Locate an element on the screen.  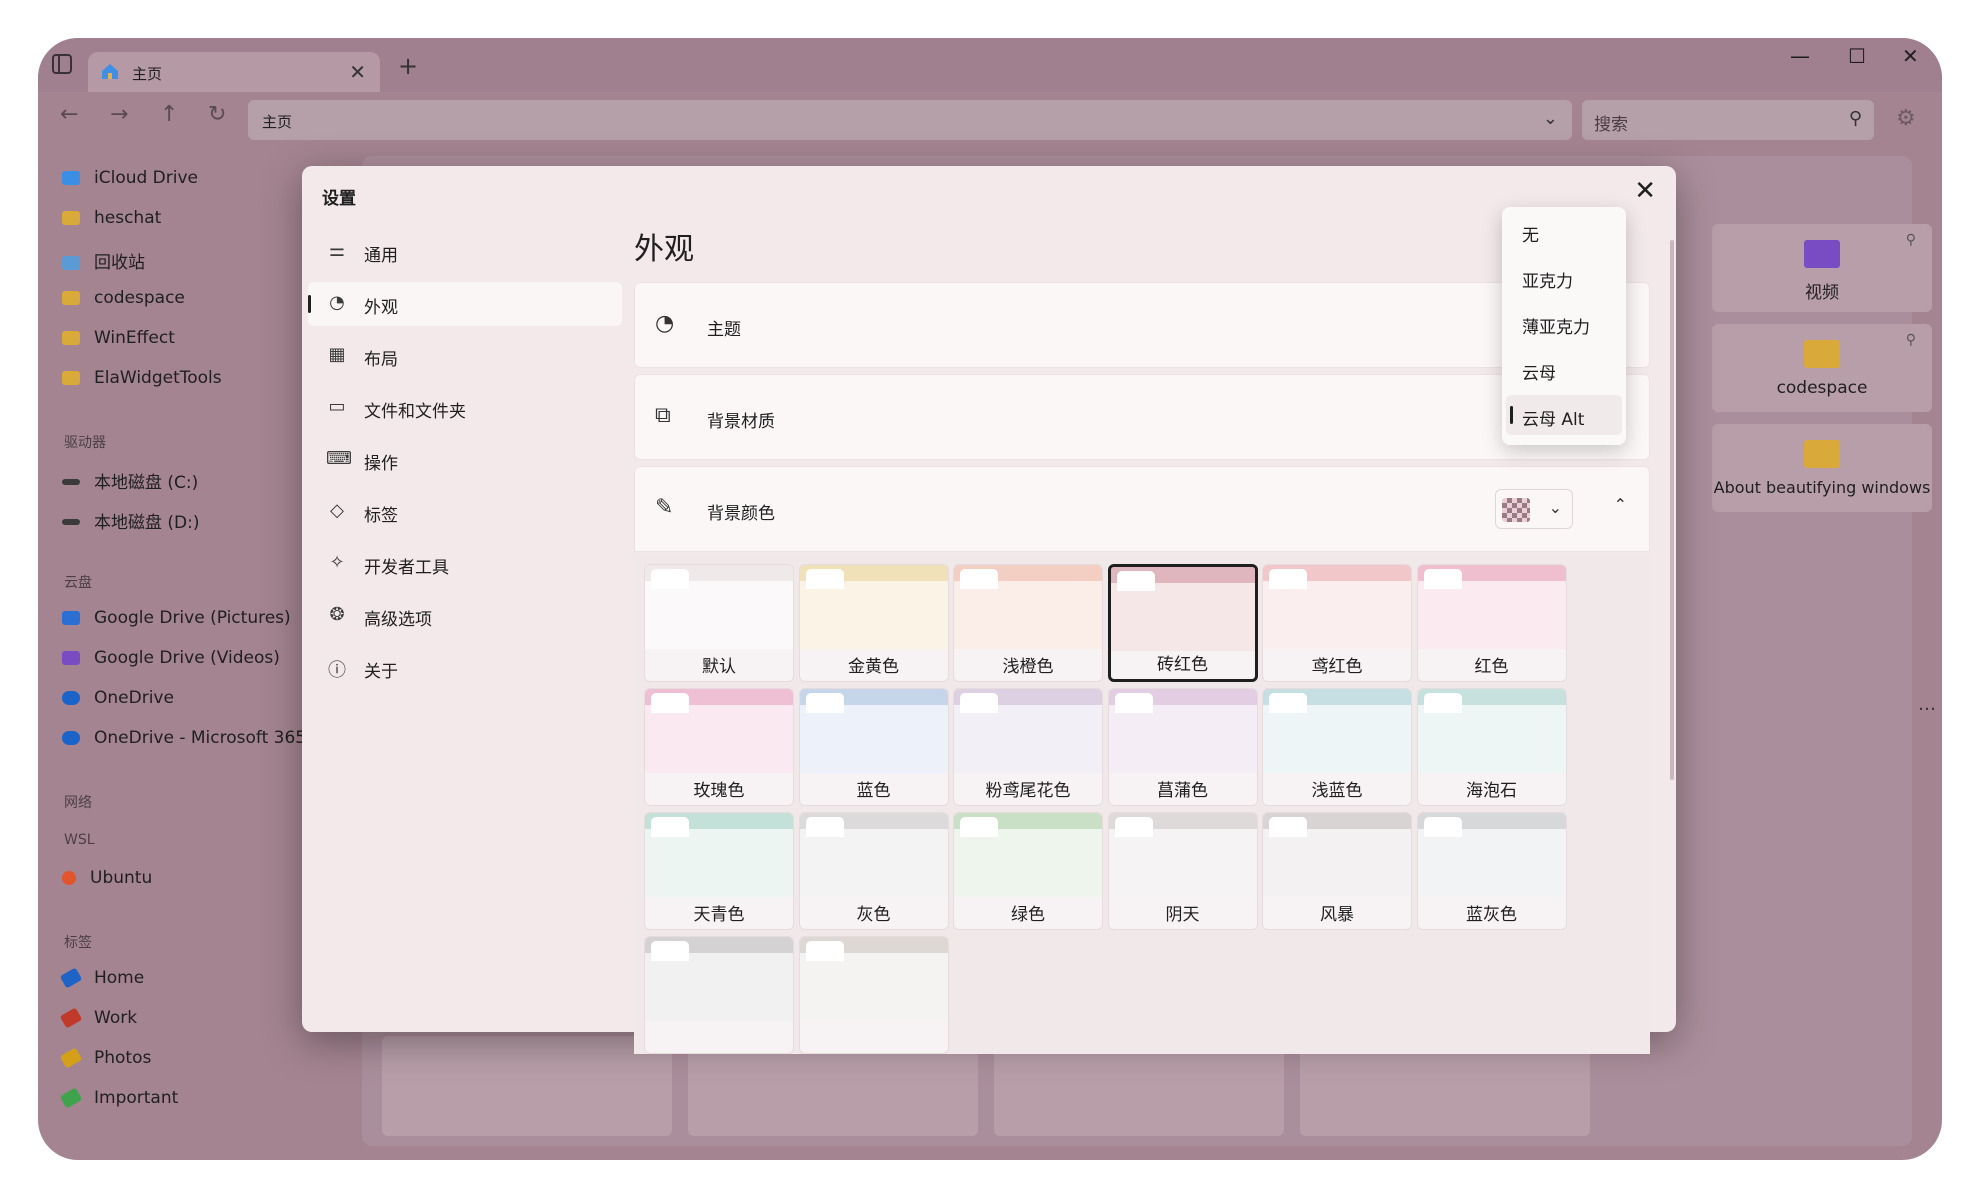
material-option-thin-acrylic: 薄亚克力 is located at coordinates (1564, 323).